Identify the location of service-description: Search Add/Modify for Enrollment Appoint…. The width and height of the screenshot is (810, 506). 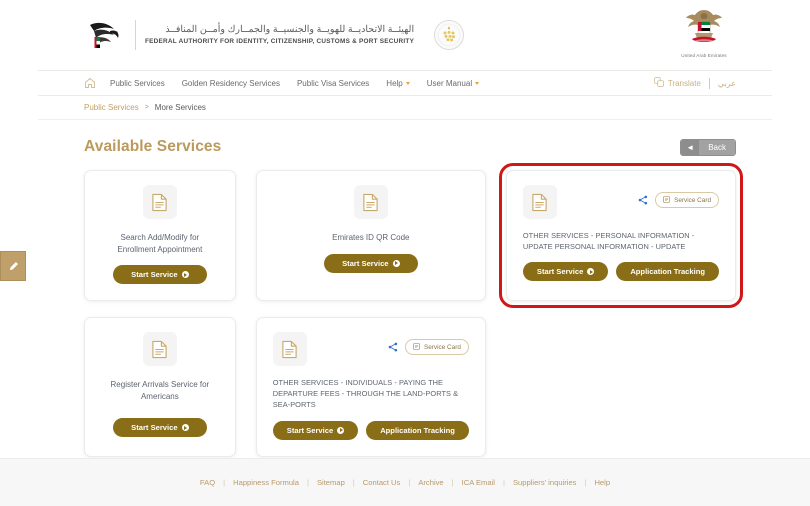
(160, 243).